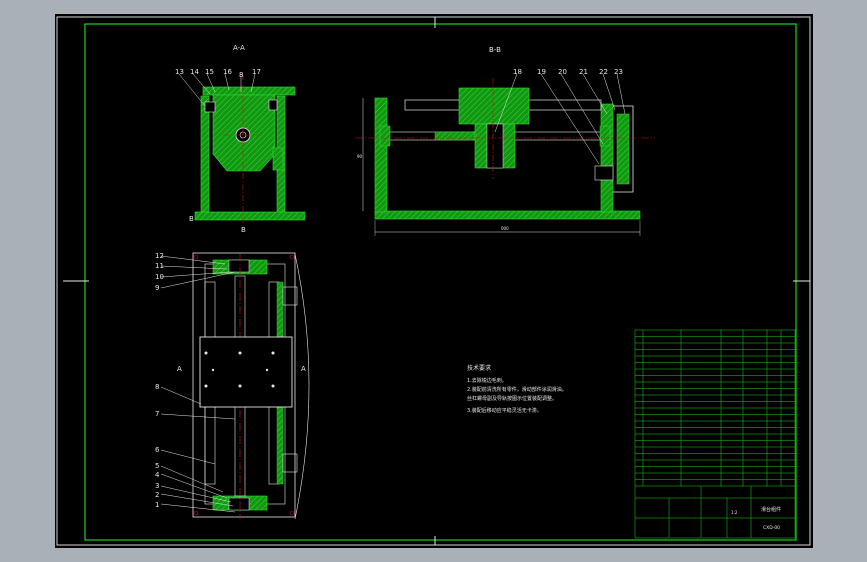 The image size is (867, 562). Describe the element at coordinates (505, 141) in the screenshot. I see `section-bb-view: B-B 000 90 18 19 20 21 22 23` at that location.